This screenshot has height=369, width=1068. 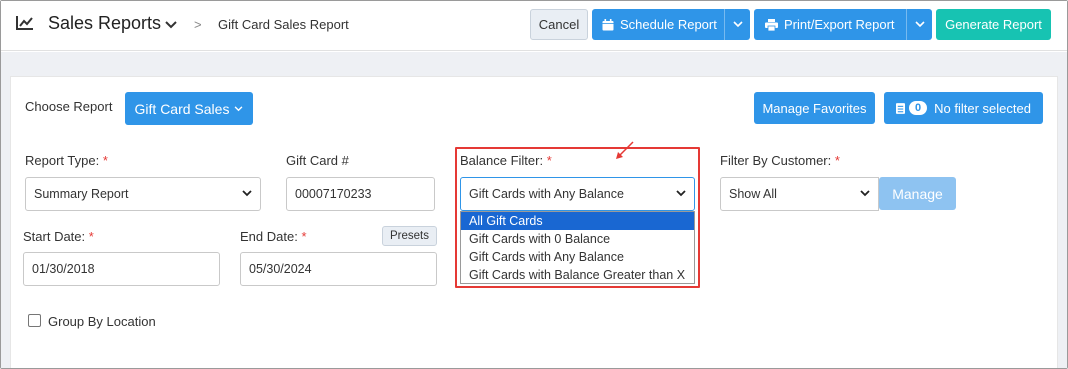 What do you see at coordinates (338, 269) in the screenshot?
I see `end-date-input: 05/30/2024` at bounding box center [338, 269].